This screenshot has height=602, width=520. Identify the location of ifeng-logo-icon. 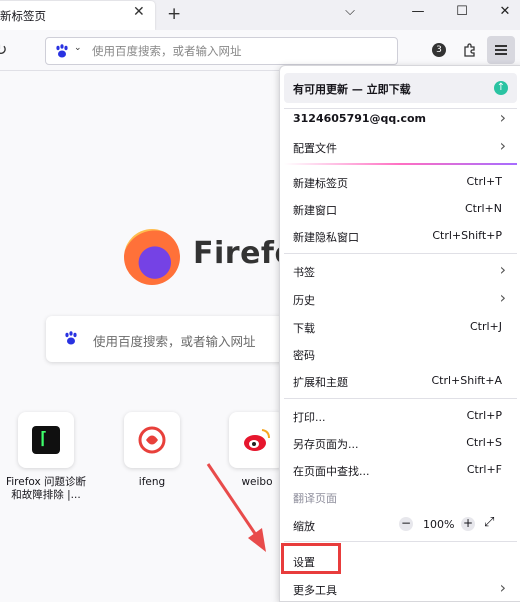
(152, 440).